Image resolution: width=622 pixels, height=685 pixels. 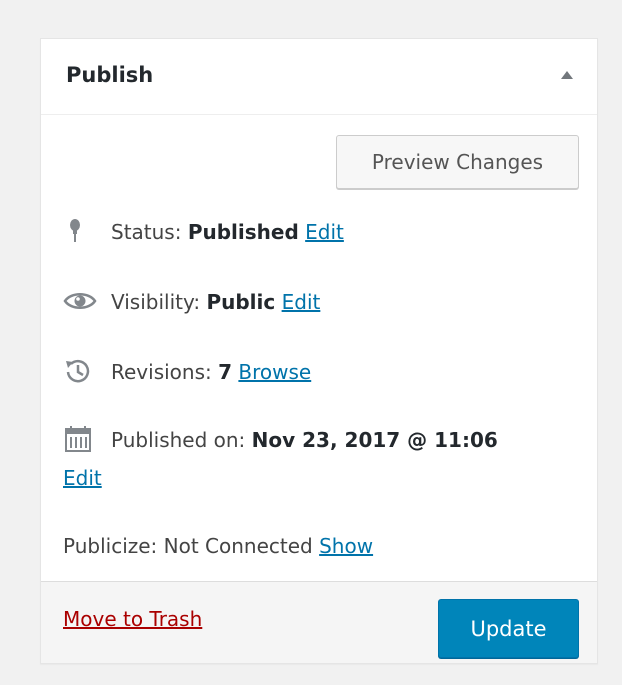 What do you see at coordinates (161, 372) in the screenshot?
I see `revisions-label: Revisions:` at bounding box center [161, 372].